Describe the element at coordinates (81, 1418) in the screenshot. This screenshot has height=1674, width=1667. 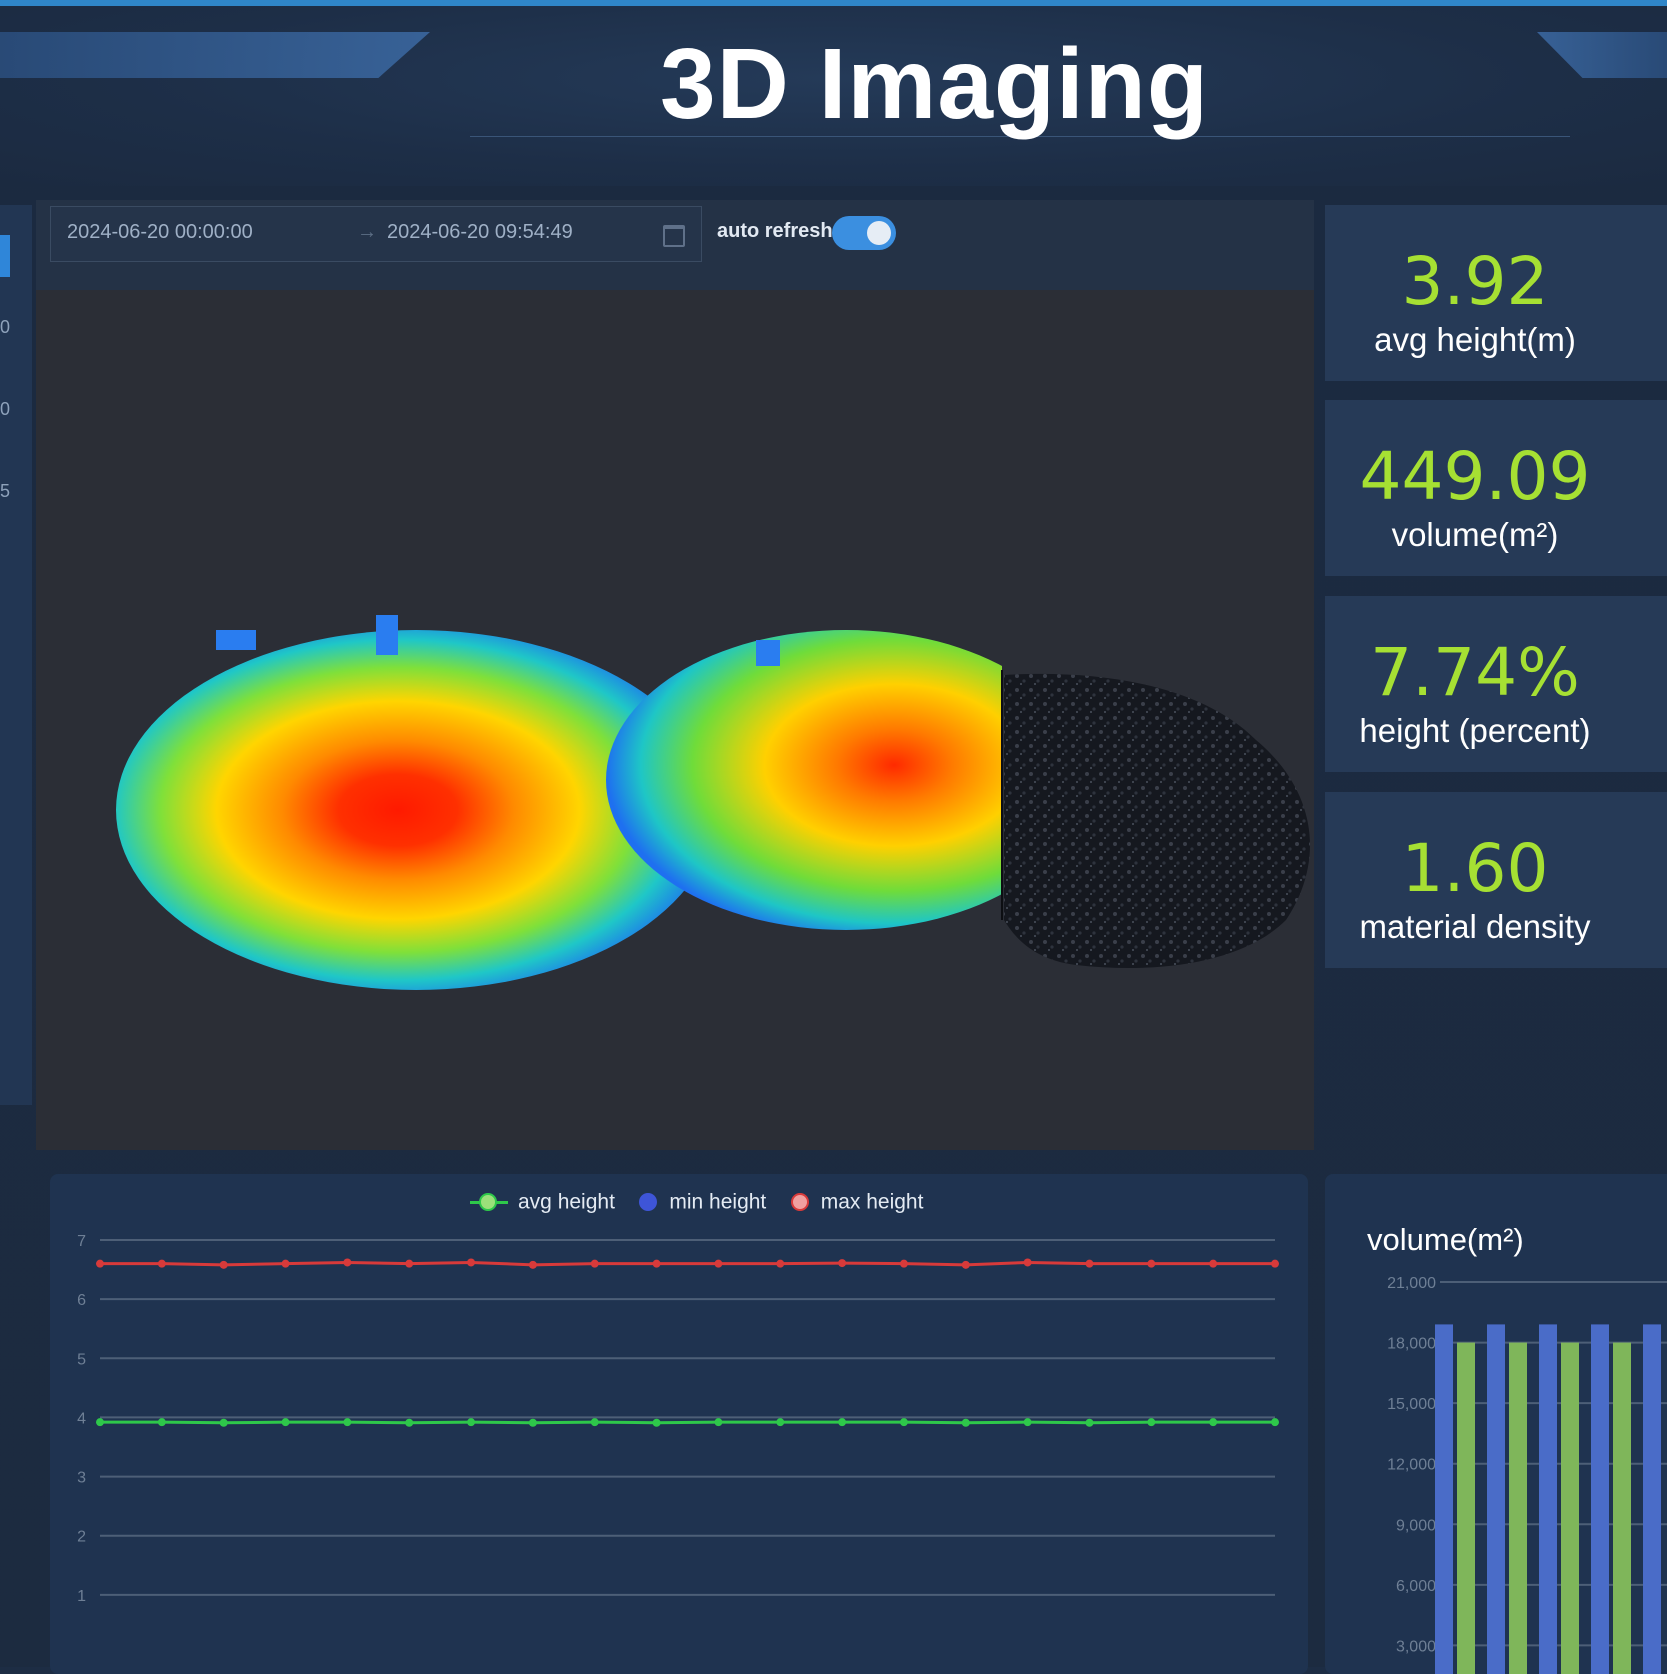
I see `y-tick-label: 4` at that location.